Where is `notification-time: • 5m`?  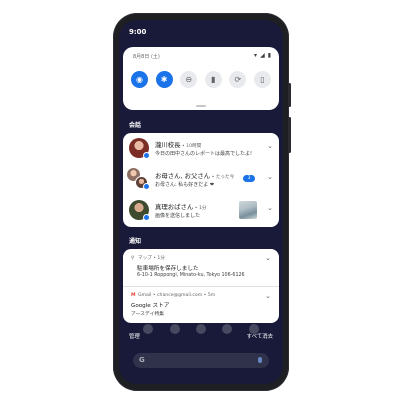
notification-time: • 5m is located at coordinates (209, 295).